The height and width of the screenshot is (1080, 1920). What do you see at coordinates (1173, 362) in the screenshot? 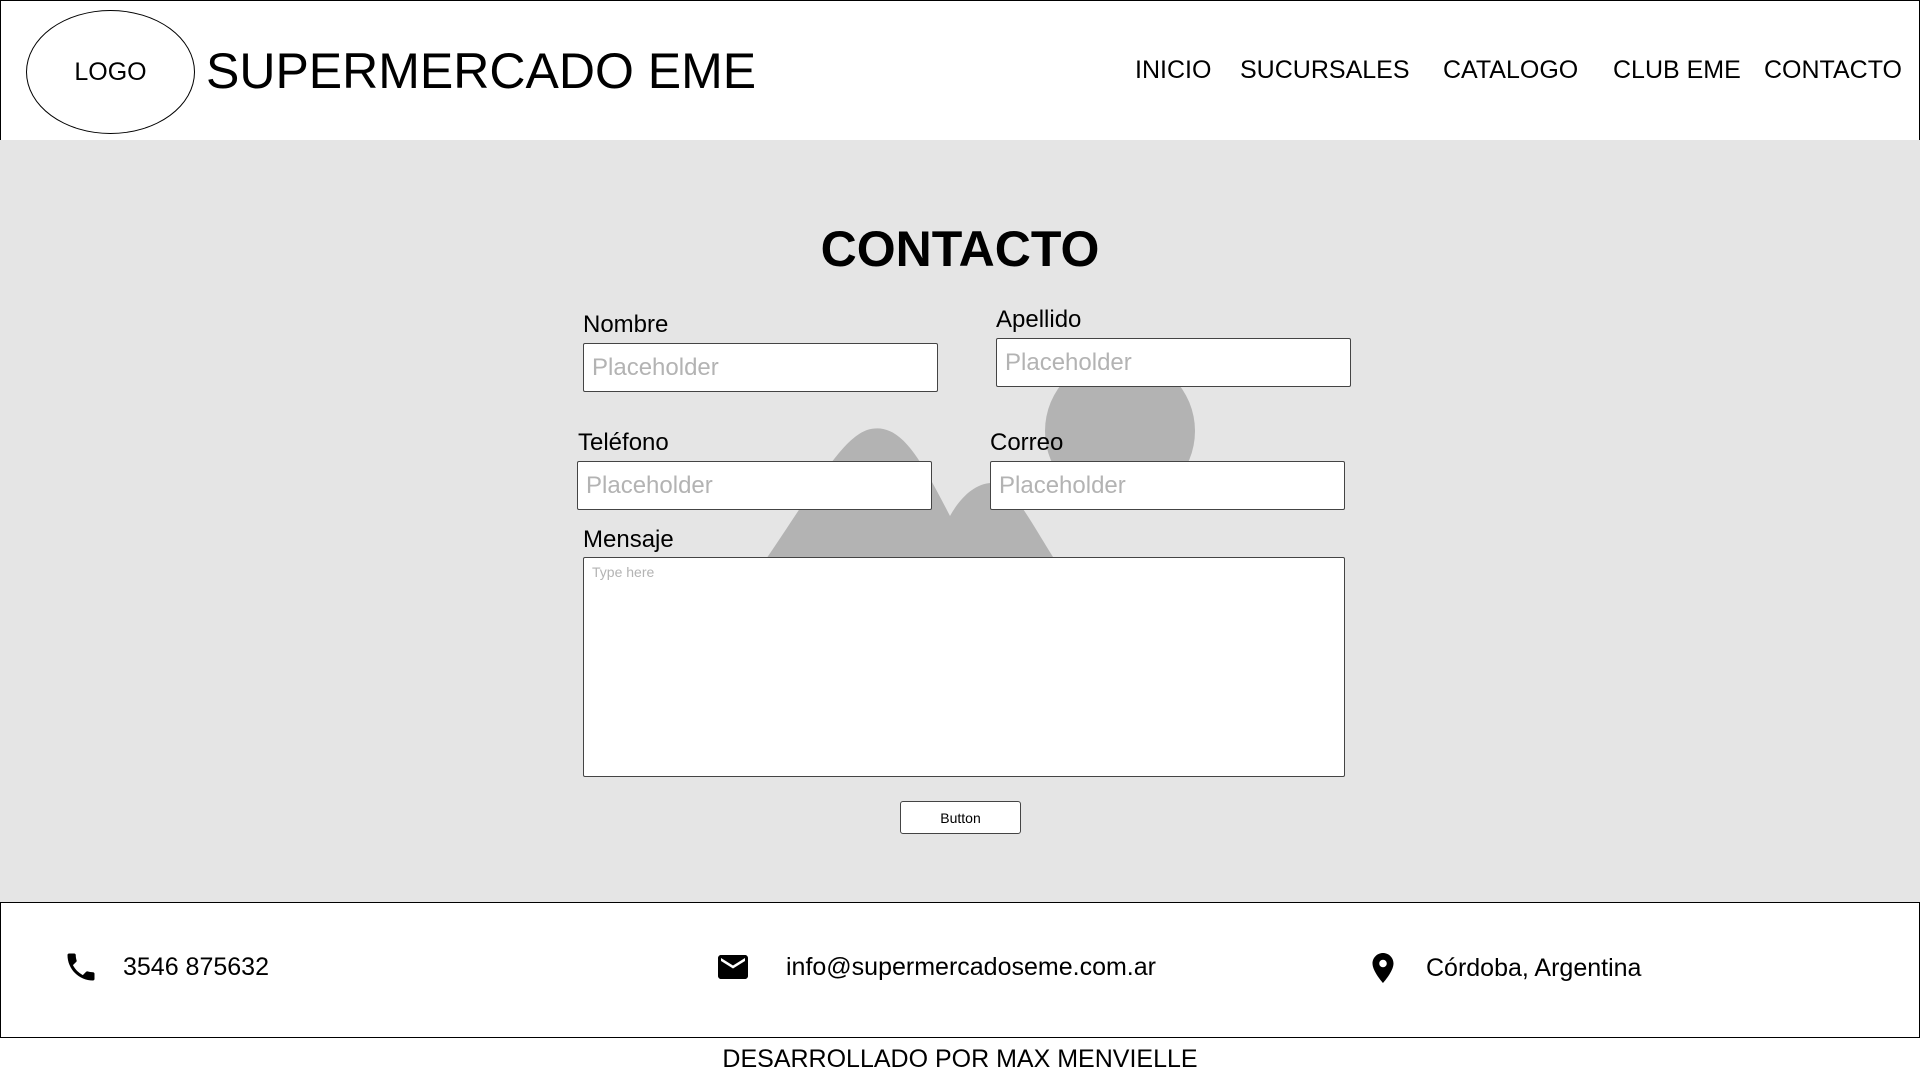
I see `apellido-field` at bounding box center [1173, 362].